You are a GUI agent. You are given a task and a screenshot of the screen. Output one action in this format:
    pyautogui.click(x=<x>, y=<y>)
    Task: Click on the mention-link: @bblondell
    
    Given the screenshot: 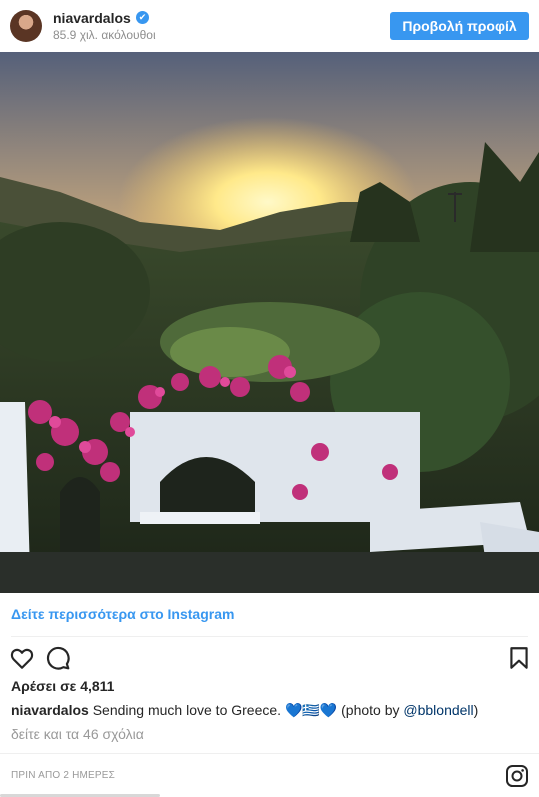 What is the action you would take?
    pyautogui.click(x=438, y=710)
    